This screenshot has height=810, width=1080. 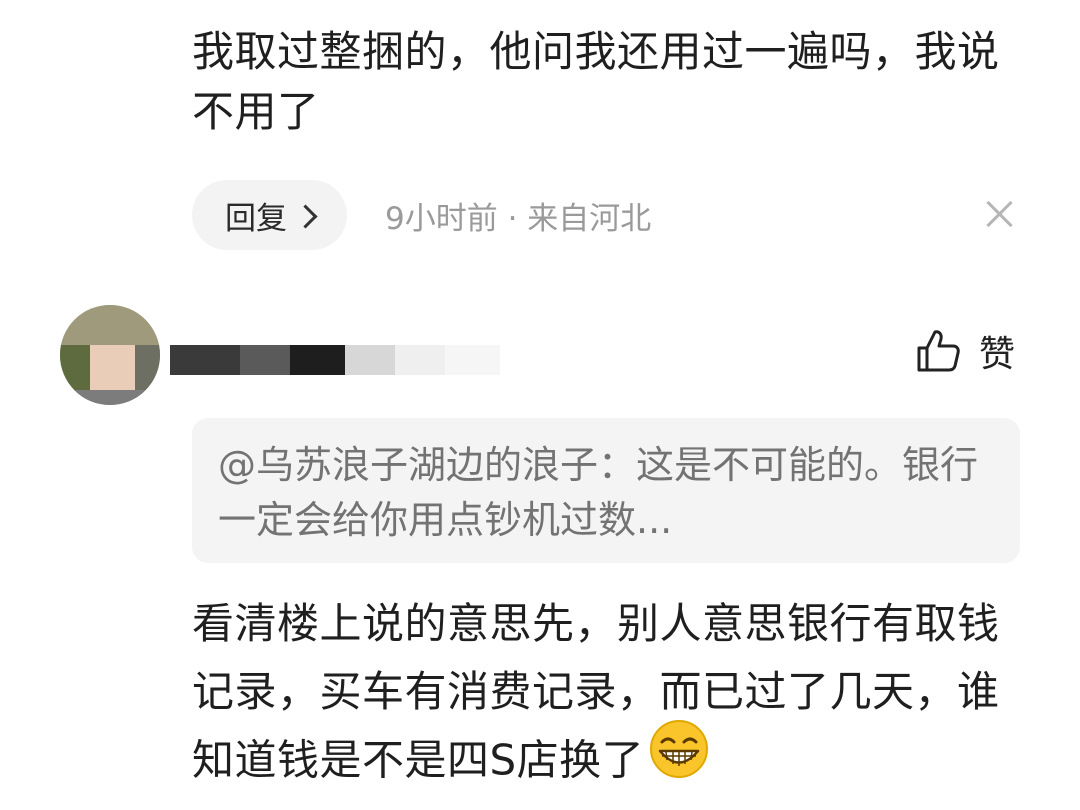 I want to click on close-icon, so click(x=999, y=214).